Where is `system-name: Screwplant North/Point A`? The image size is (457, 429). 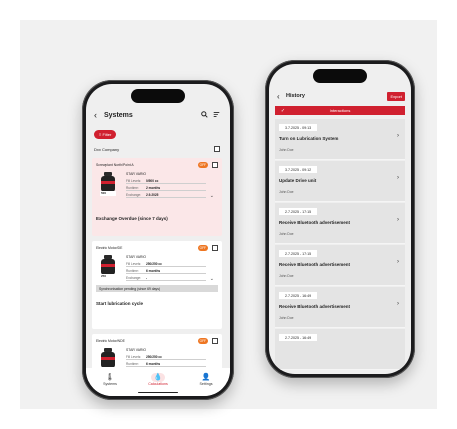 system-name: Screwplant North/Point A is located at coordinates (115, 165).